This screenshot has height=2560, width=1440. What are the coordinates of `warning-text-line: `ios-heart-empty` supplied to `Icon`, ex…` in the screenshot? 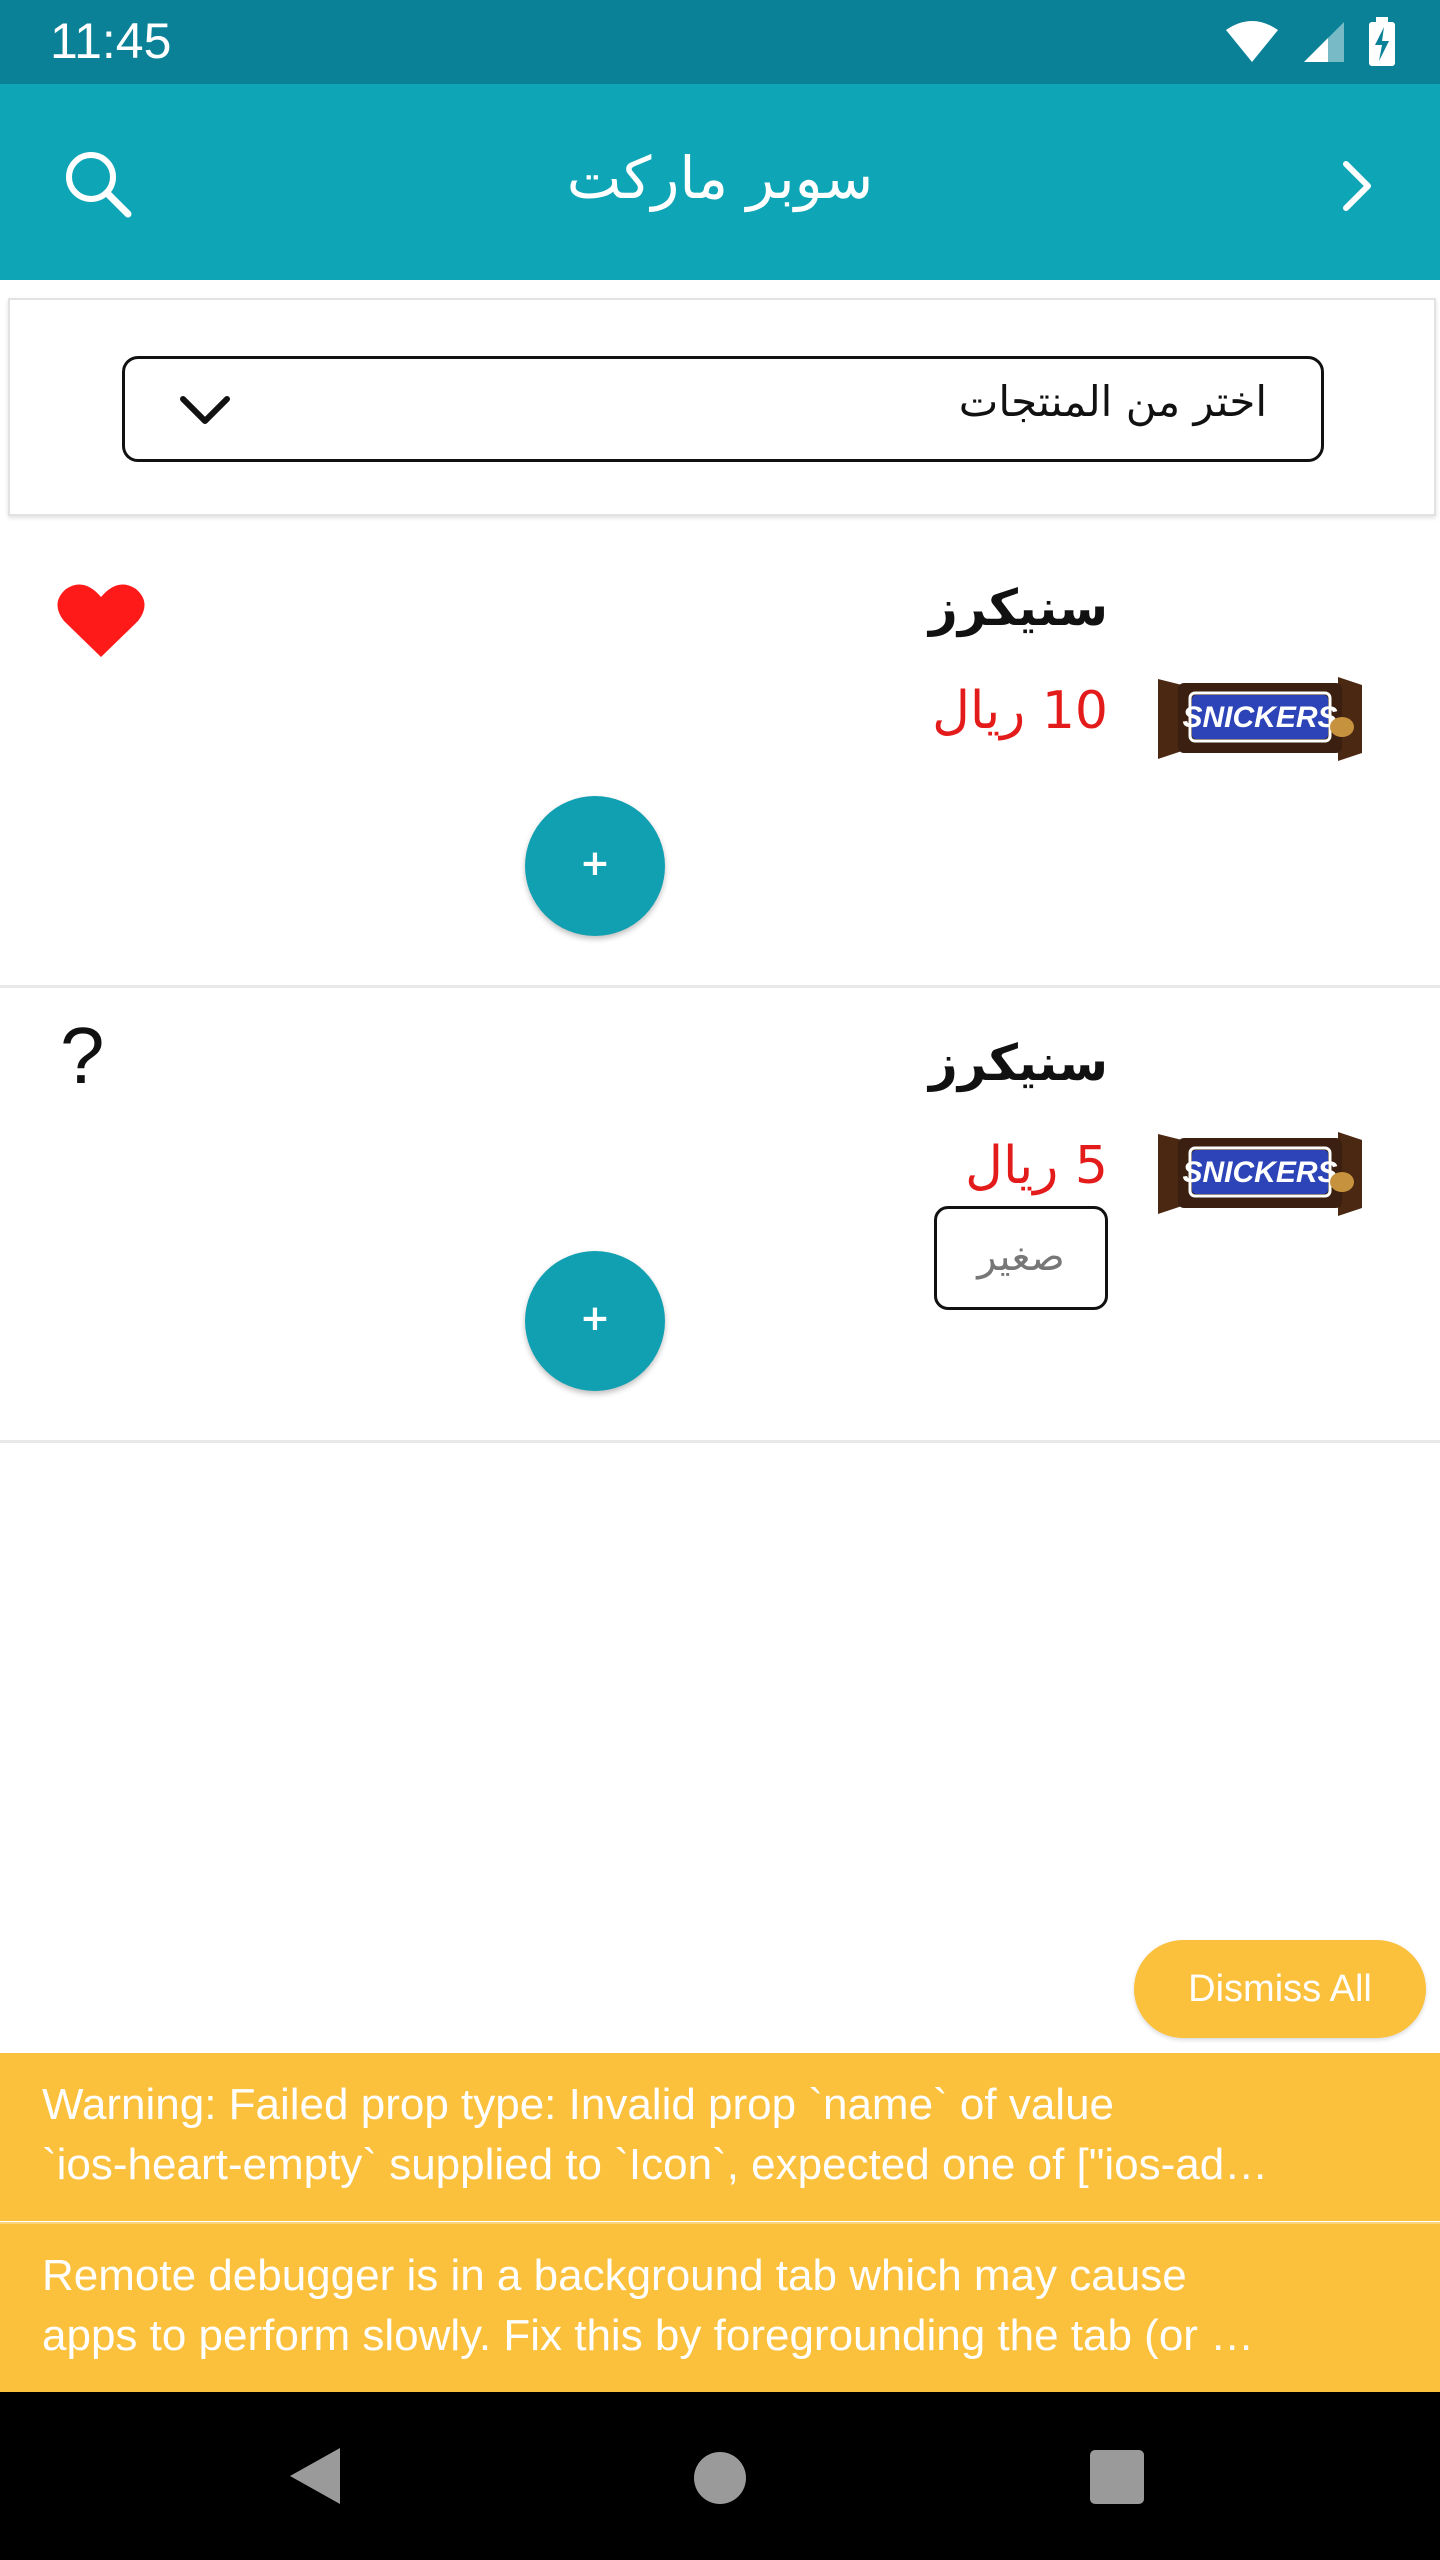 It's located at (655, 2164).